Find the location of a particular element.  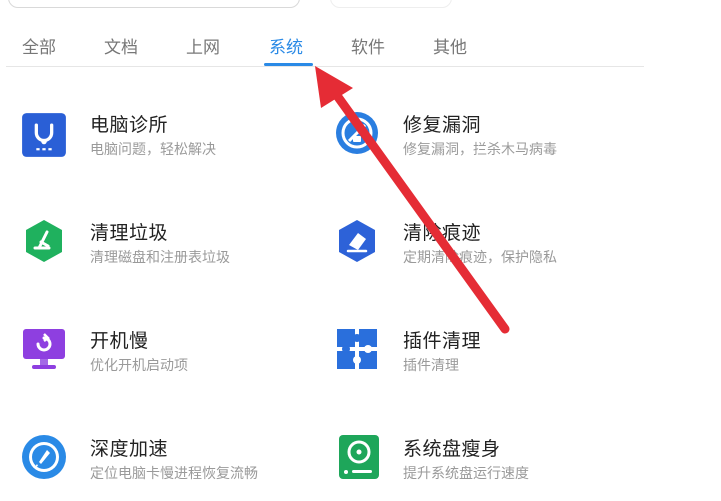

eraser-icon is located at coordinates (357, 241).